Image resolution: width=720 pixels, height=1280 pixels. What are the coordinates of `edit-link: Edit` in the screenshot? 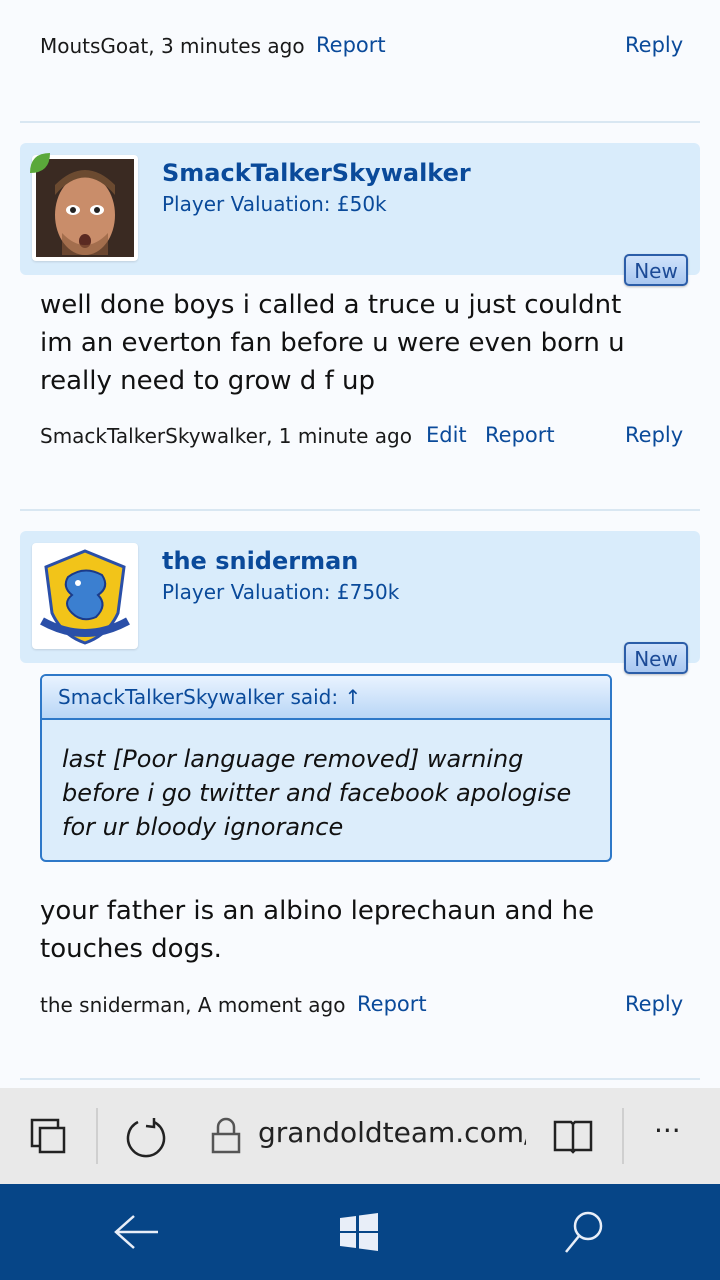 It's located at (446, 435).